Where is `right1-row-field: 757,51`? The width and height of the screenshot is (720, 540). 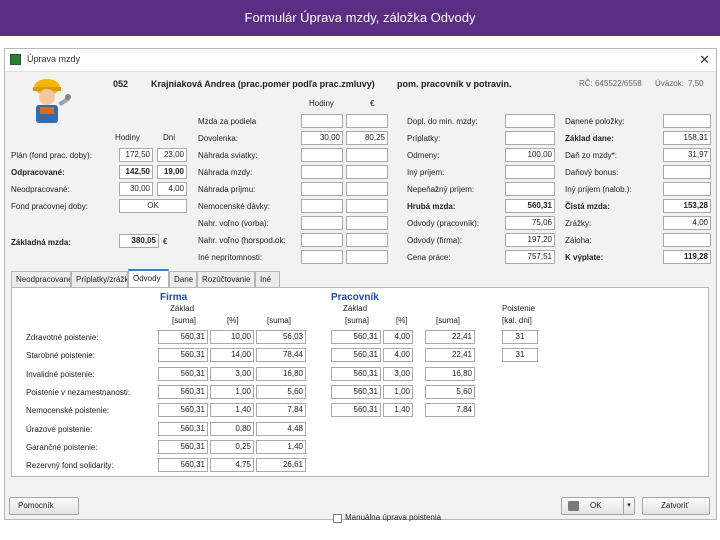 right1-row-field: 757,51 is located at coordinates (530, 257).